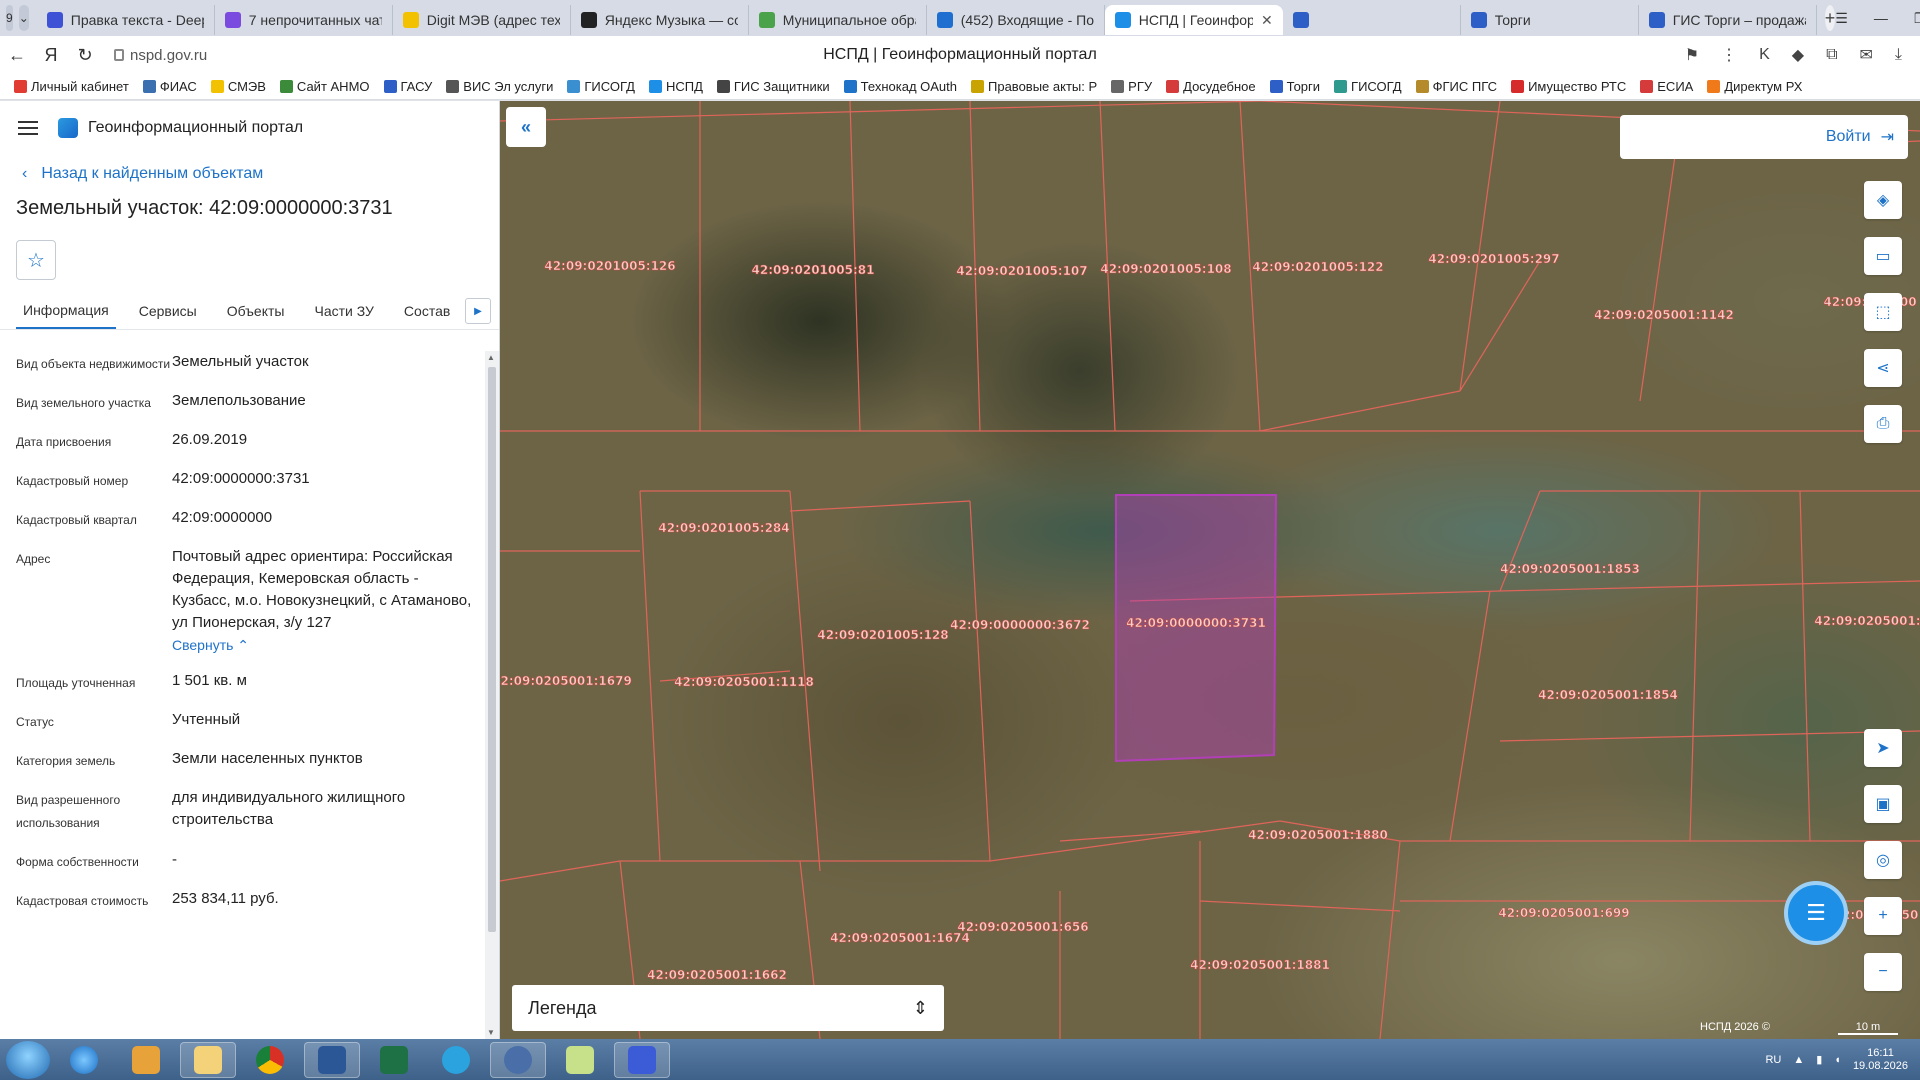 This screenshot has width=1920, height=1080. I want to click on bookmark-item: НСПД, so click(675, 86).